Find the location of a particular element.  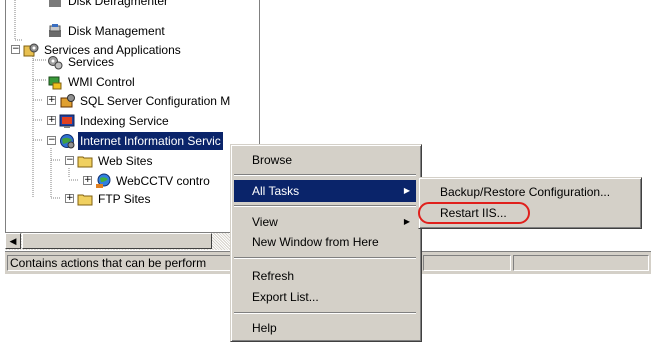

tree-item-disk-management: Disk Management is located at coordinates (107, 30).